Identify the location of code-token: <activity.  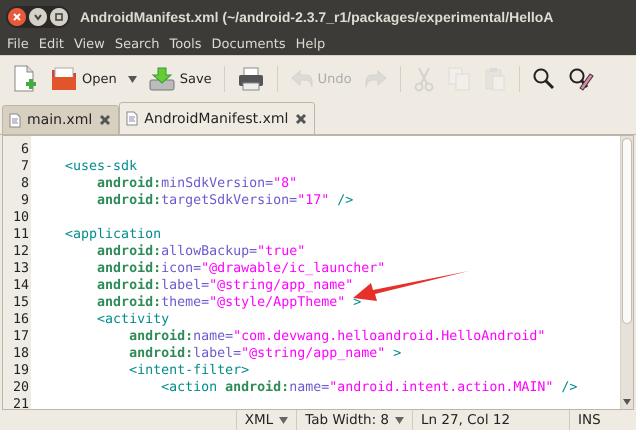
(133, 319).